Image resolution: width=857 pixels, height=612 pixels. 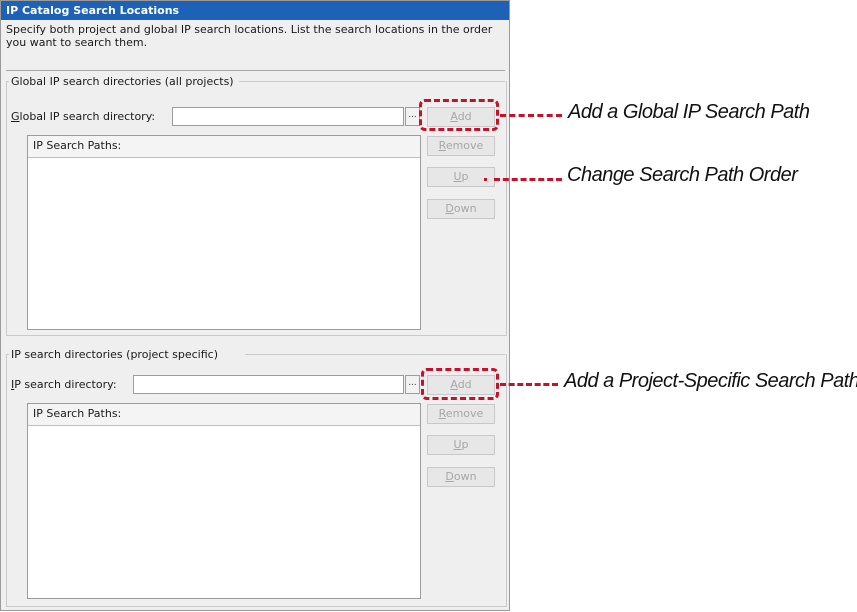 I want to click on global-up-button: Up, so click(x=461, y=177).